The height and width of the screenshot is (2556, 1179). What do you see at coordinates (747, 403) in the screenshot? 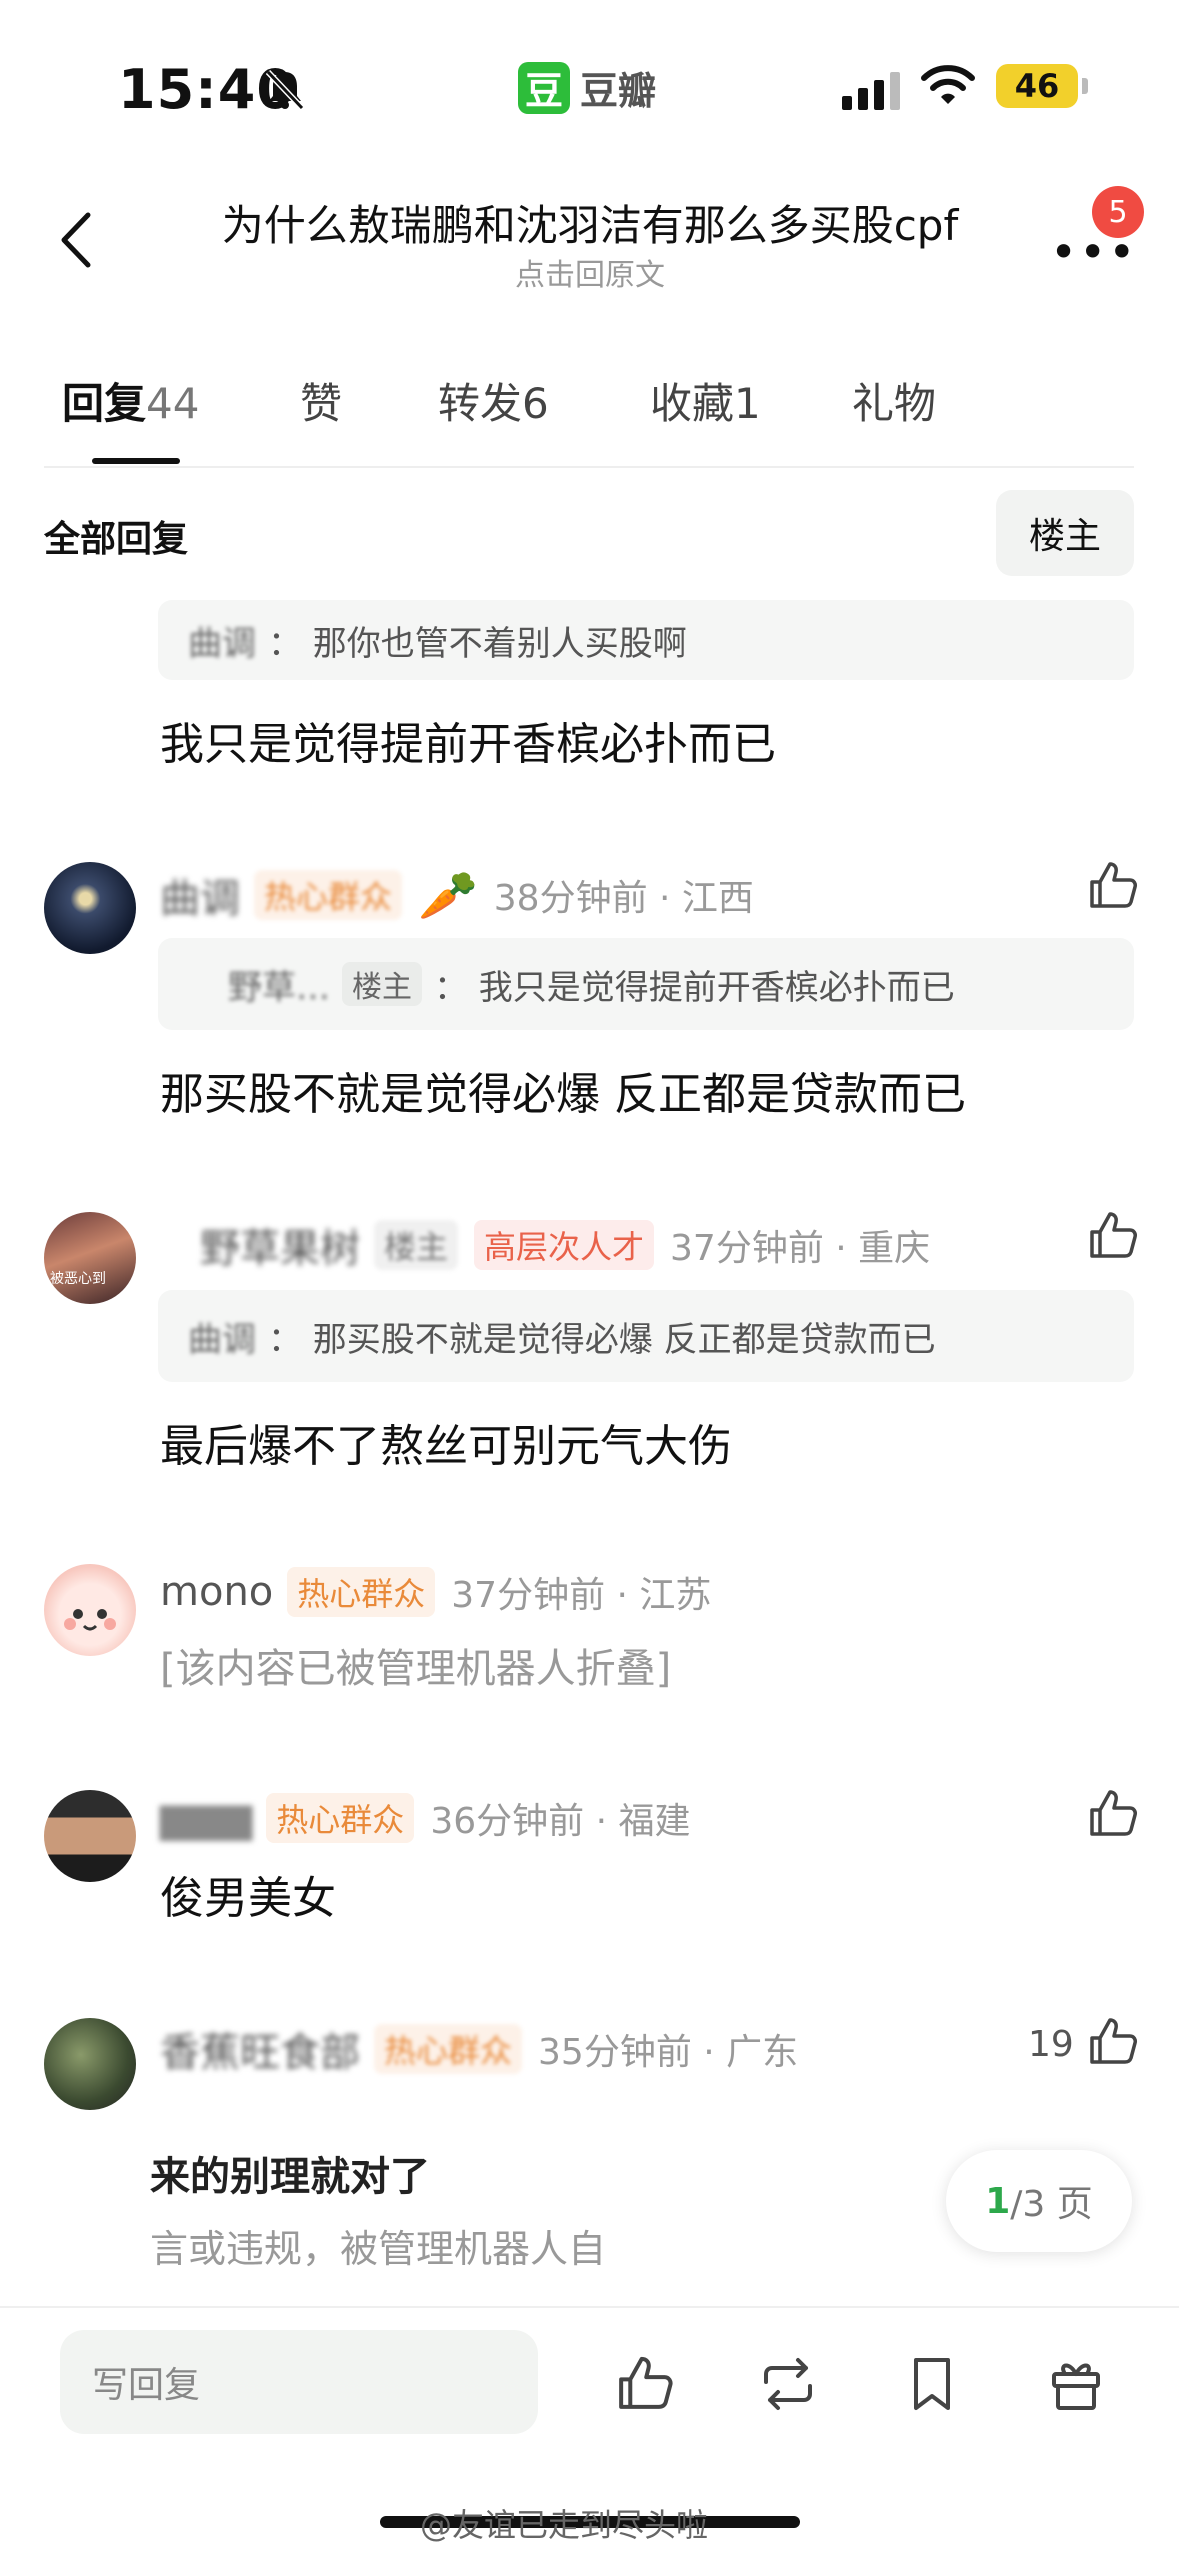
I see `tab-count: 1` at bounding box center [747, 403].